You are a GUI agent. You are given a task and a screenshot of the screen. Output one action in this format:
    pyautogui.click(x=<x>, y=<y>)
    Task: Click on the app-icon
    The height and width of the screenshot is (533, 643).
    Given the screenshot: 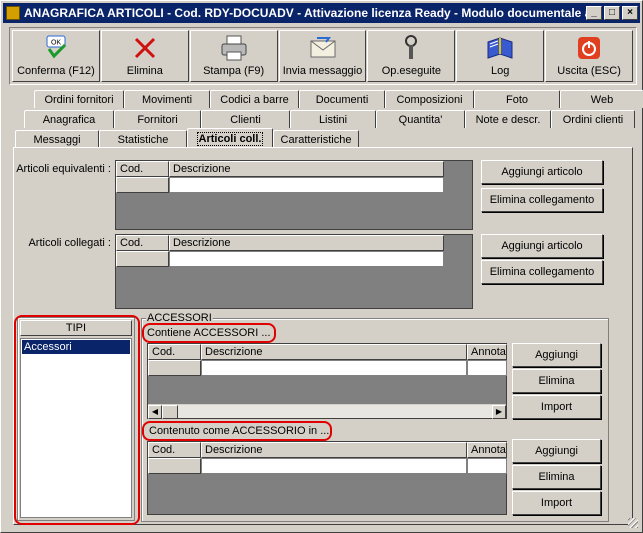 What is the action you would take?
    pyautogui.click(x=13, y=13)
    